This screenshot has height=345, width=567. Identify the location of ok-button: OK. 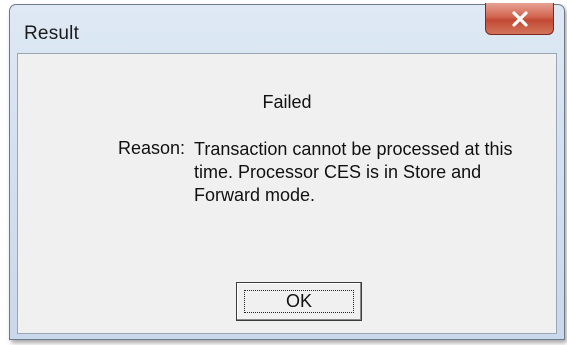
(299, 301).